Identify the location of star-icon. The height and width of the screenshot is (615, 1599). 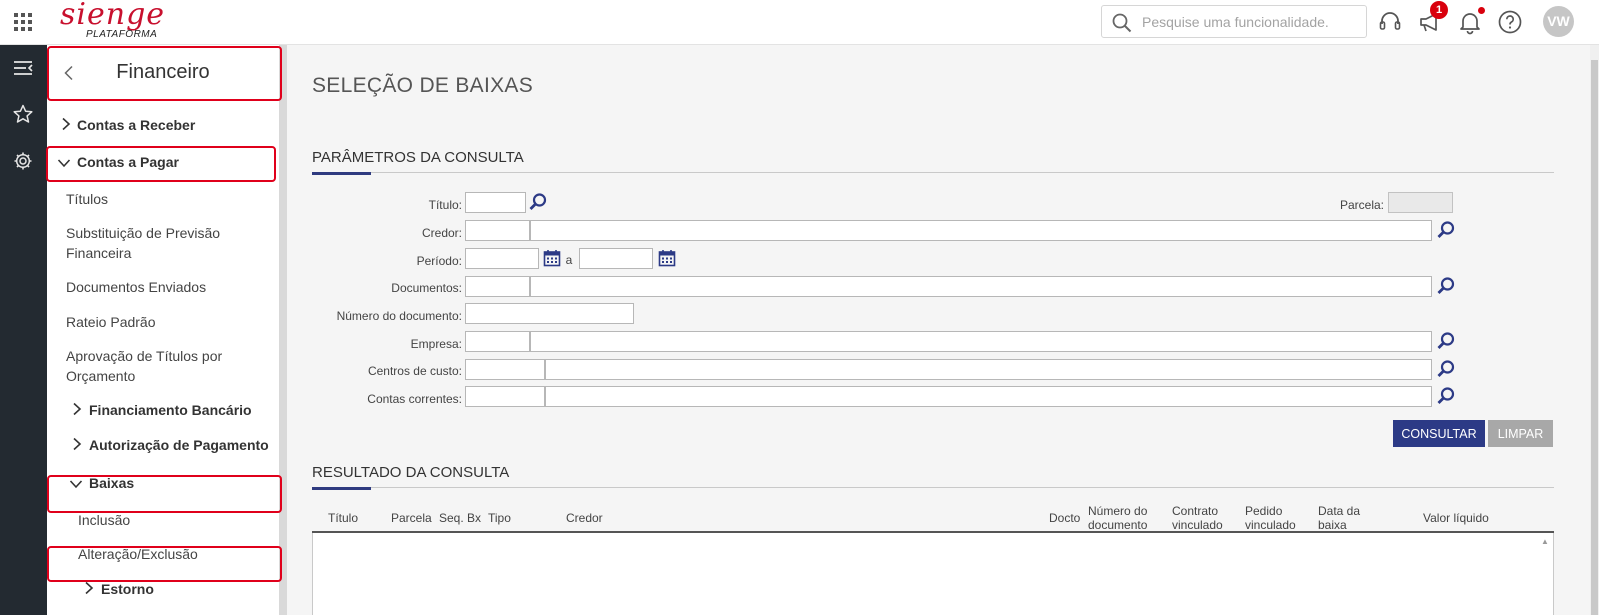
(23, 114).